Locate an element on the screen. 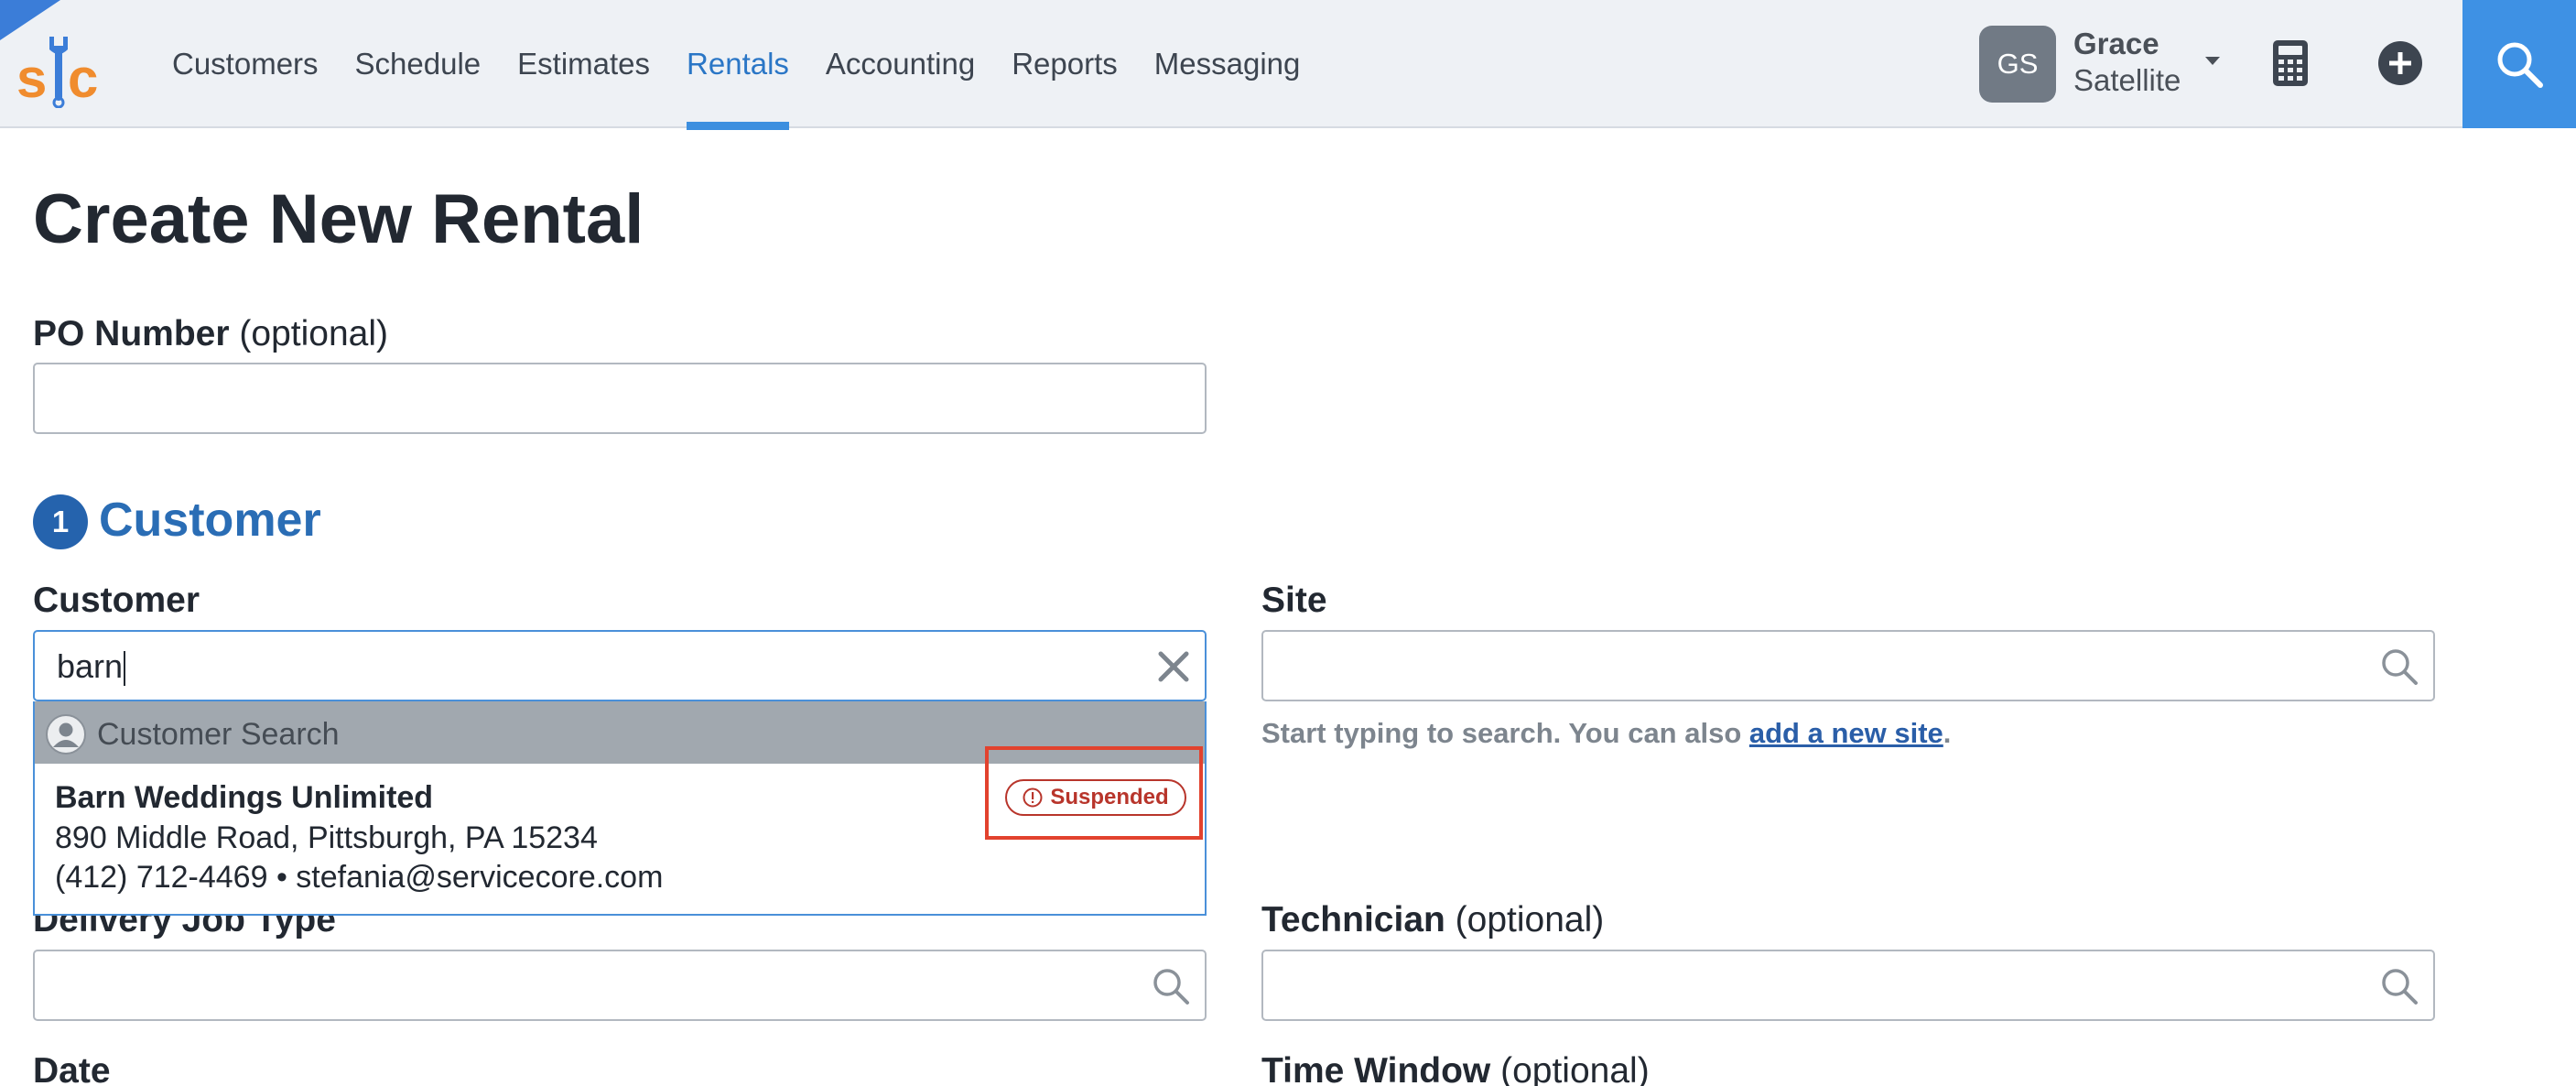  site-label: Site is located at coordinates (1294, 601).